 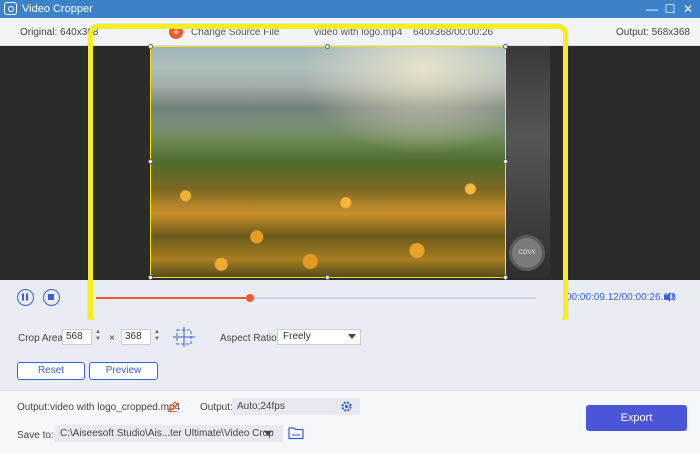 I want to click on original-resolution: Original: 640x368, so click(x=59, y=32).